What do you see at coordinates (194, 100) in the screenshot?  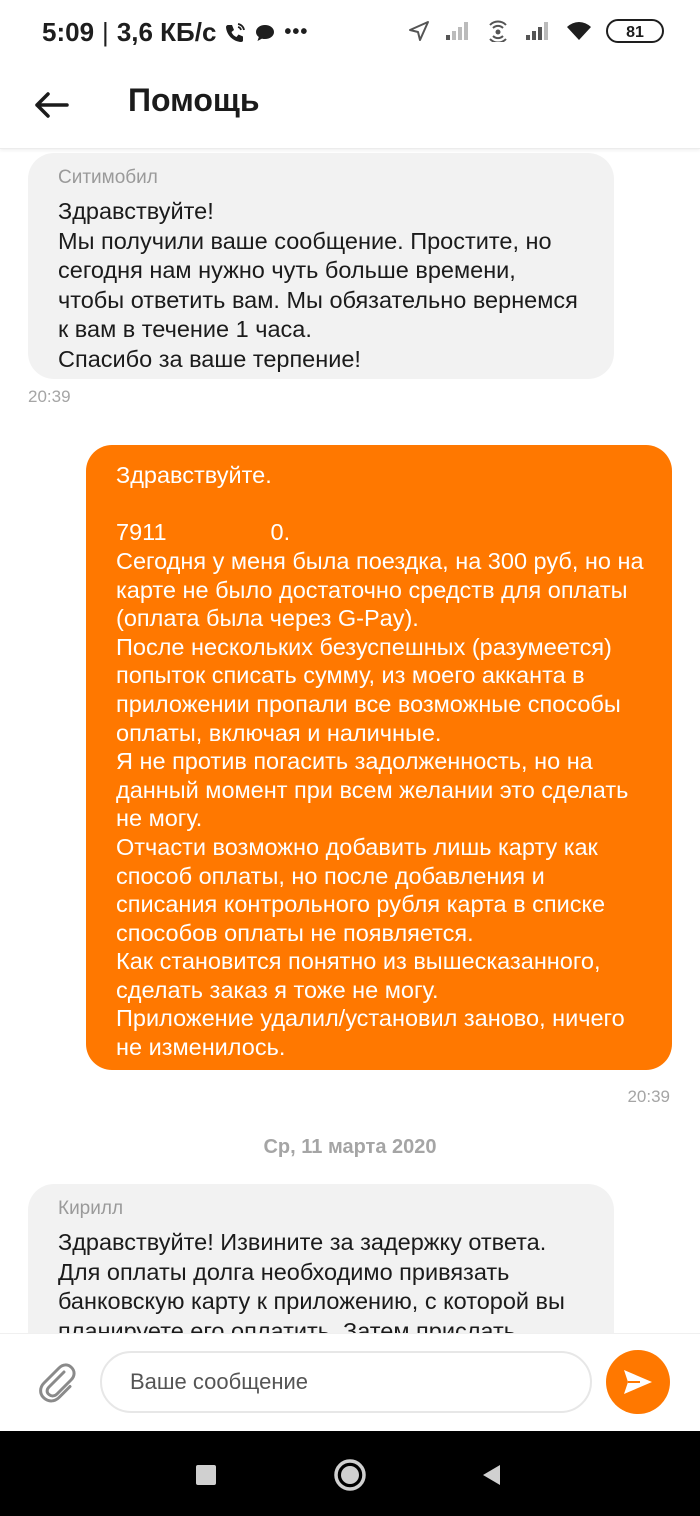 I see `page-title: Помощь` at bounding box center [194, 100].